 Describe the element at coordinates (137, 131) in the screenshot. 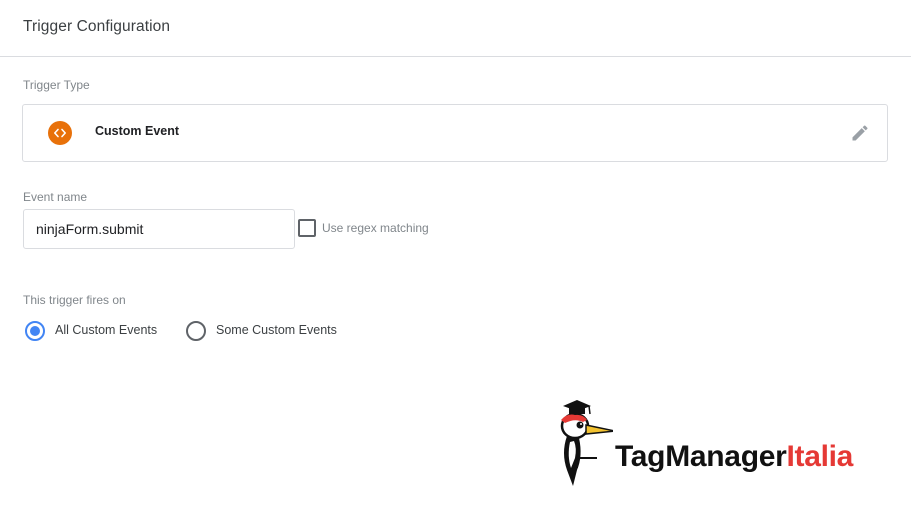

I see `trigger-type-name: Custom Event` at that location.